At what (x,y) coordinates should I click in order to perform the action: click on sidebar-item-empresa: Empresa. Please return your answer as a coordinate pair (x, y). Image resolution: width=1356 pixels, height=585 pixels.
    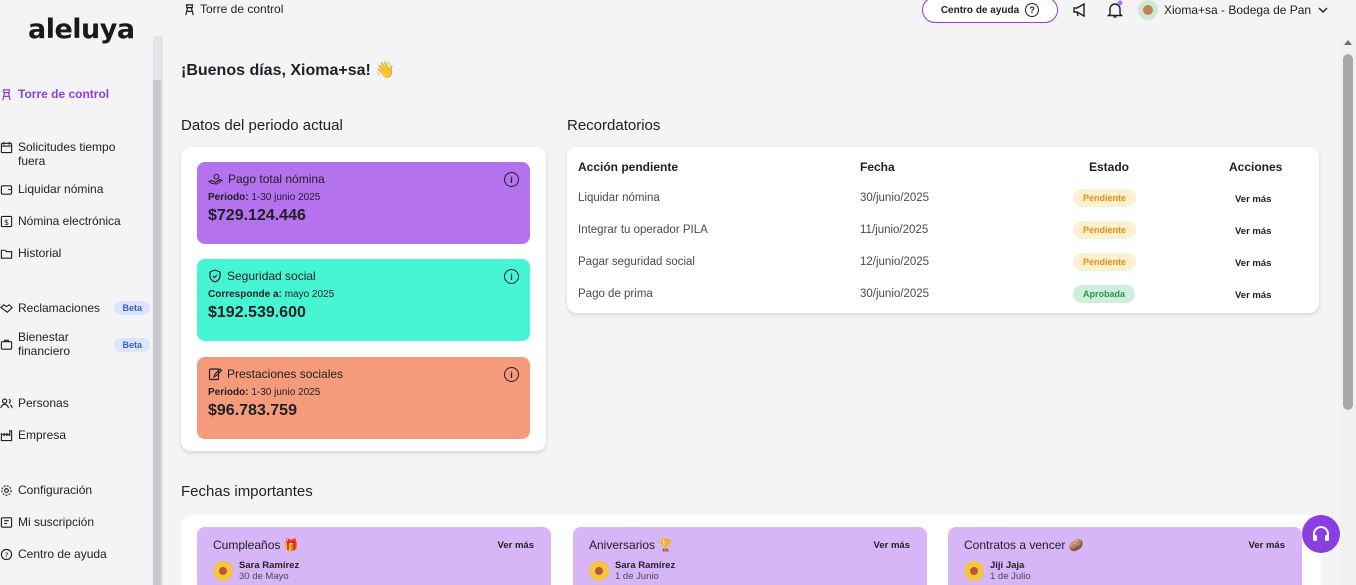
    Looking at the image, I should click on (75, 435).